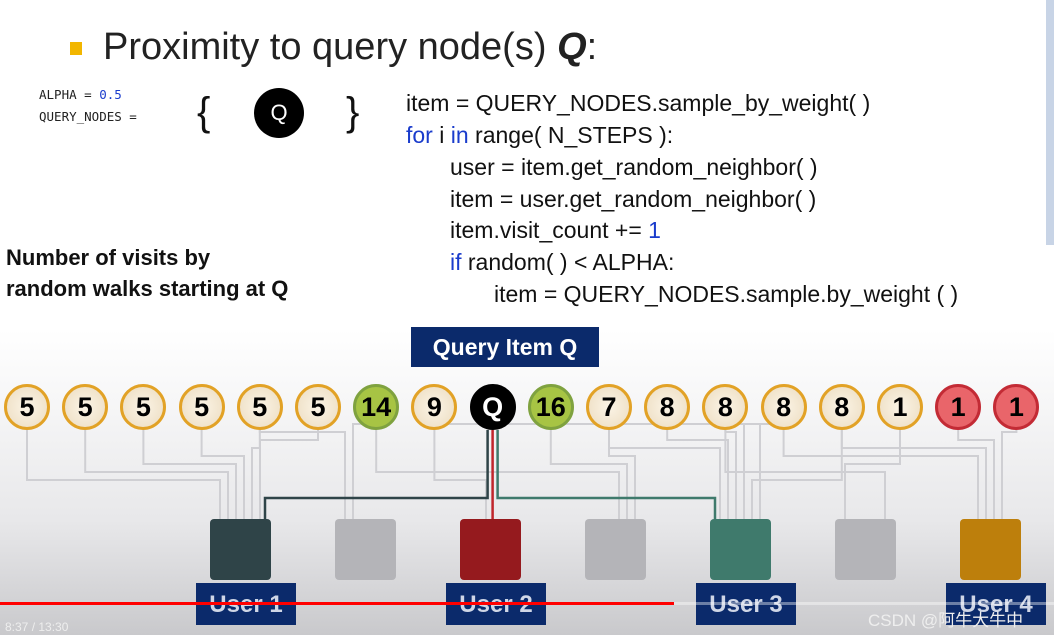 The height and width of the screenshot is (635, 1054). I want to click on time-display: 8:37 / 13:30, so click(37, 627).